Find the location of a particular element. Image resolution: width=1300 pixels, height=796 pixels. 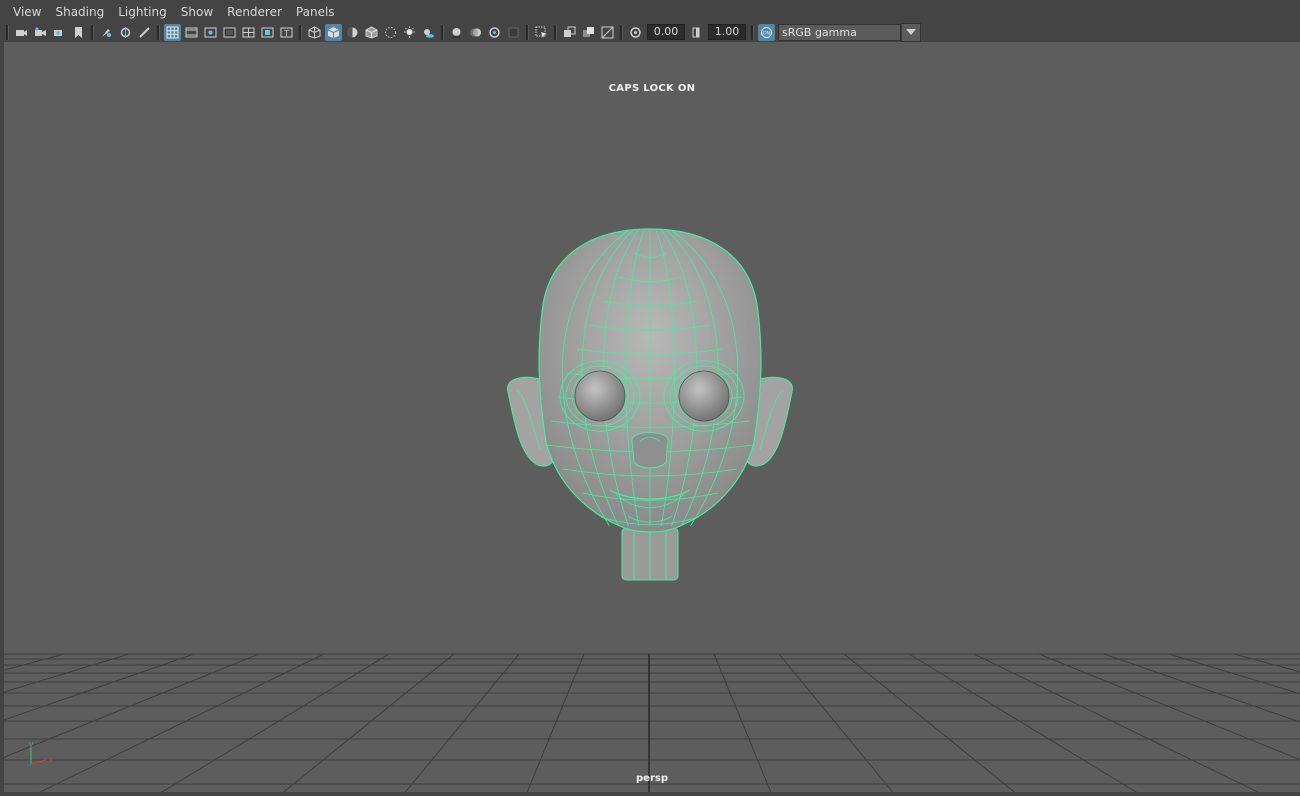

panel-toolbar: T 0.00 1.00 ON sRGB gamma is located at coordinates (650, 32).